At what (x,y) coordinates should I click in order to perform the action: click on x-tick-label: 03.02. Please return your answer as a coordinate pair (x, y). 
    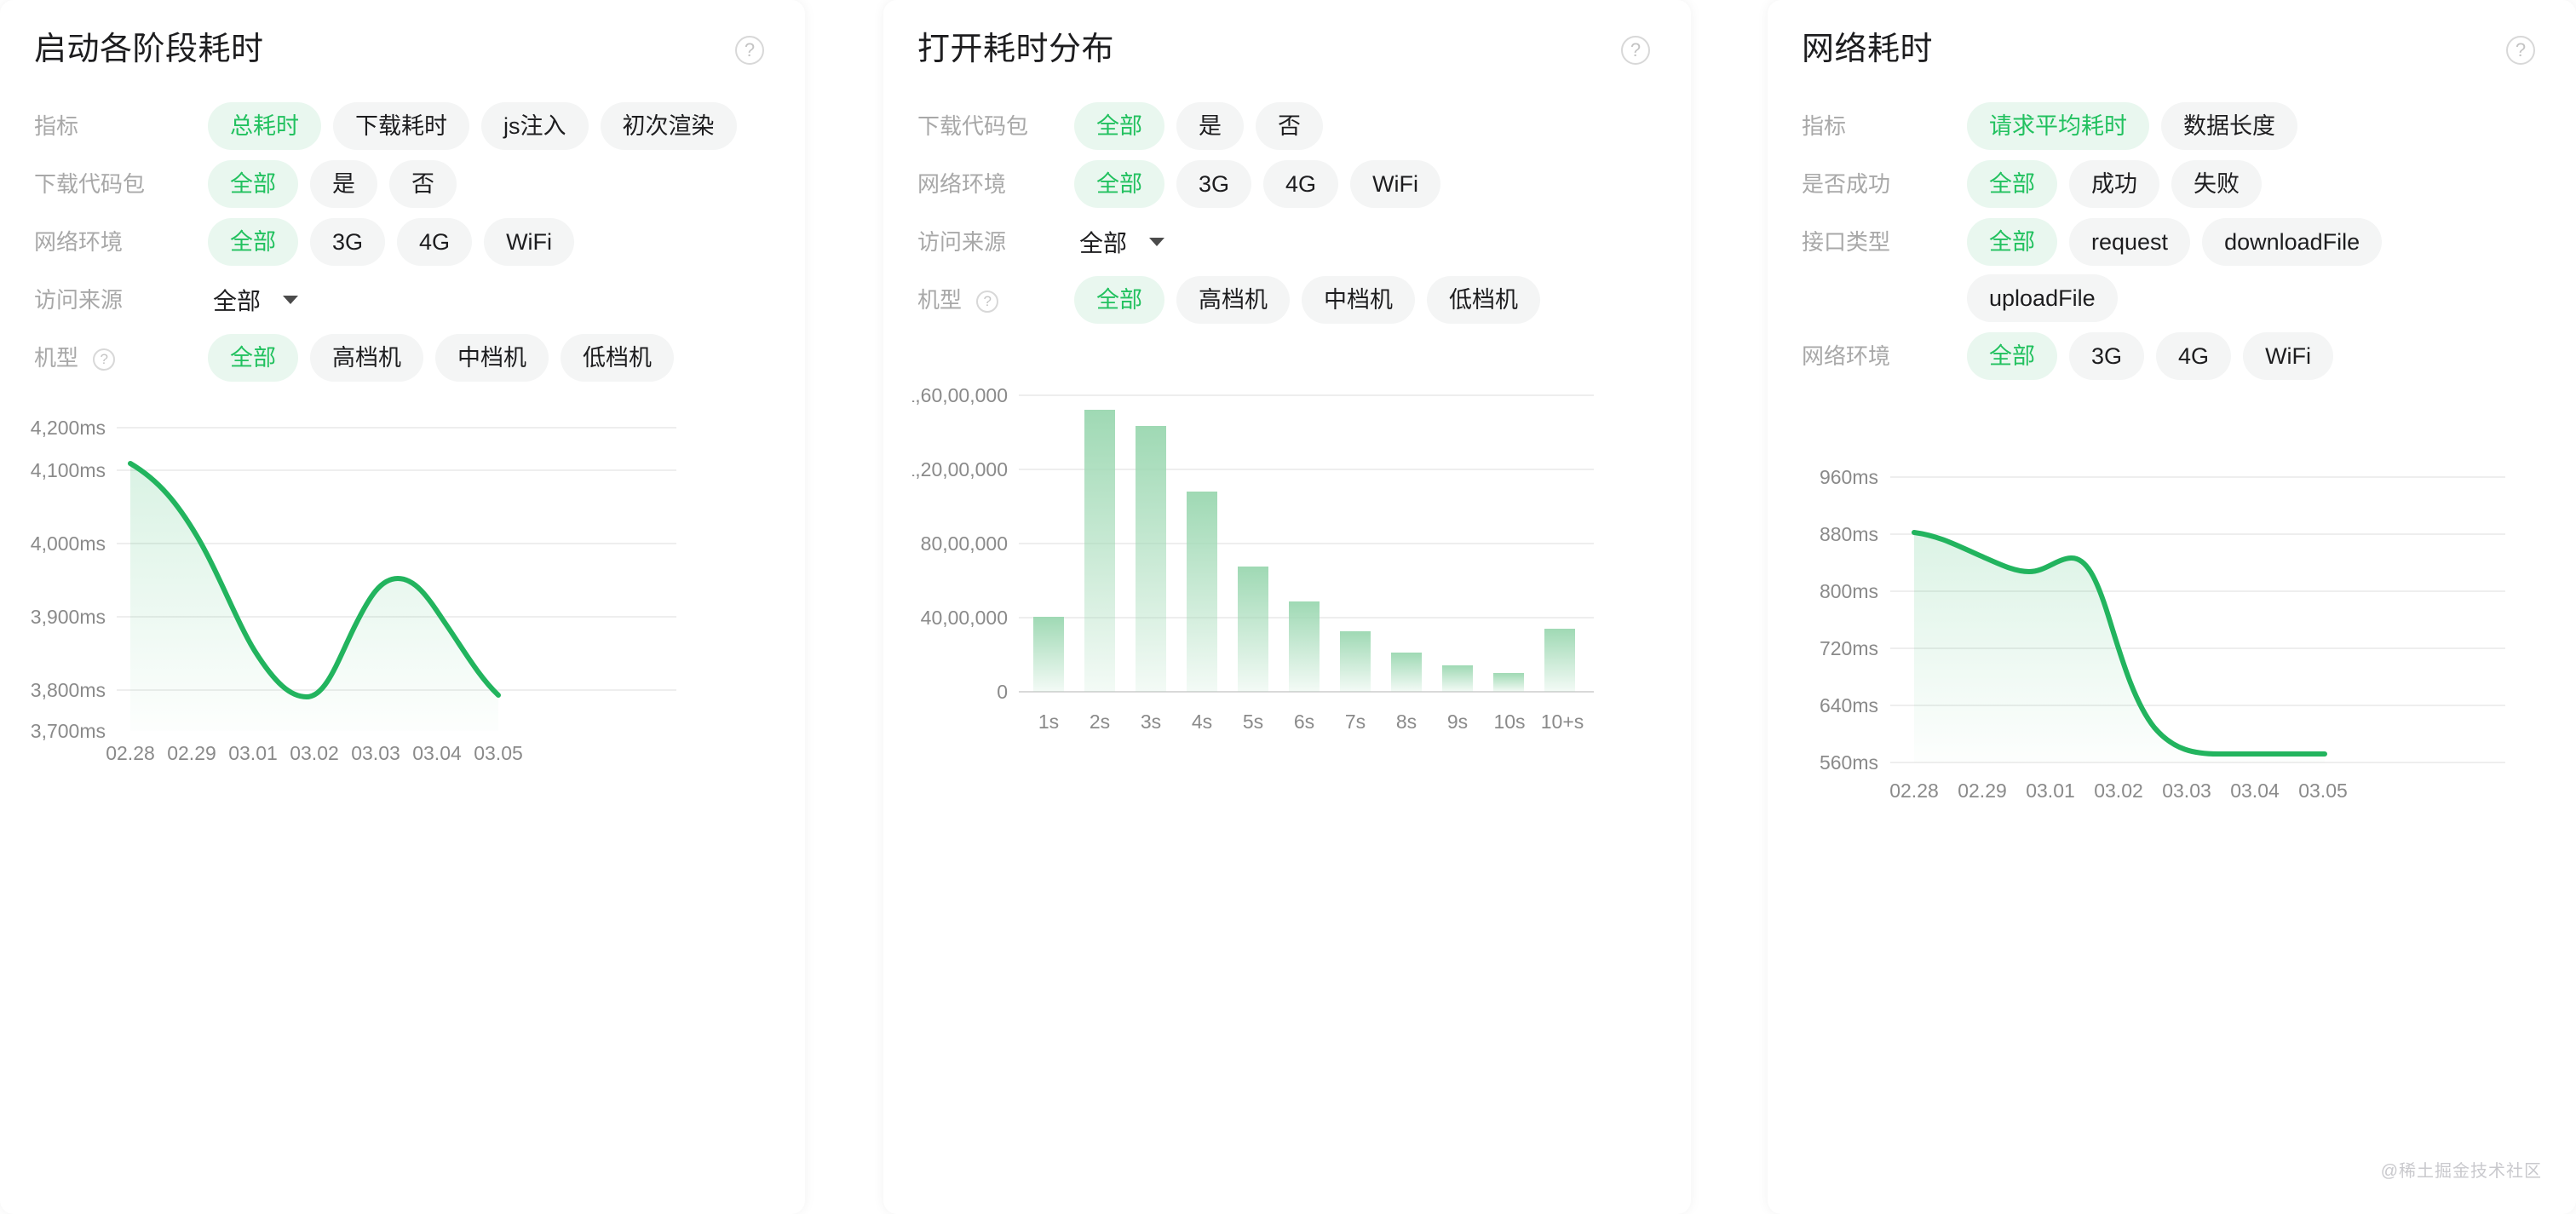
    Looking at the image, I should click on (314, 752).